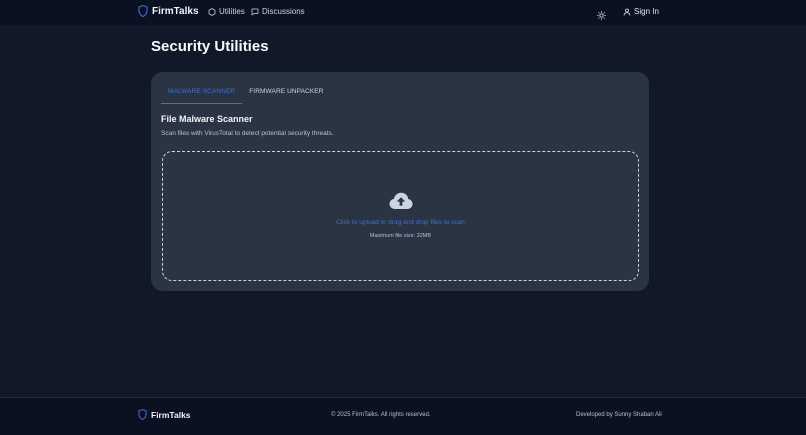  What do you see at coordinates (403, 12) in the screenshot?
I see `top-navbar: FirmTalks Utilities Discussions Sign In` at bounding box center [403, 12].